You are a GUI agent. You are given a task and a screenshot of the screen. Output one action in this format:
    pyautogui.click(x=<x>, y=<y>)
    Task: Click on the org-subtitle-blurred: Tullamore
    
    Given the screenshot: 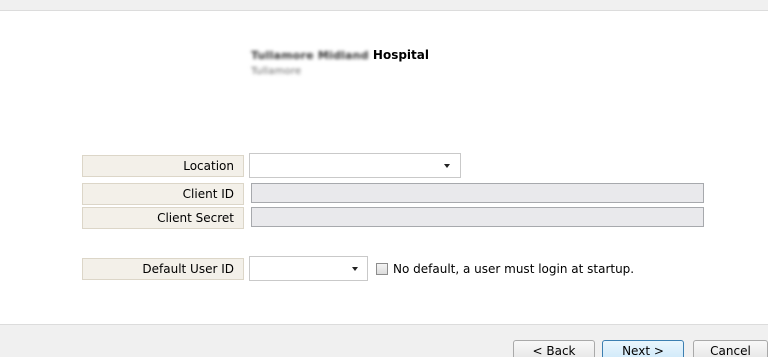 What is the action you would take?
    pyautogui.click(x=276, y=71)
    